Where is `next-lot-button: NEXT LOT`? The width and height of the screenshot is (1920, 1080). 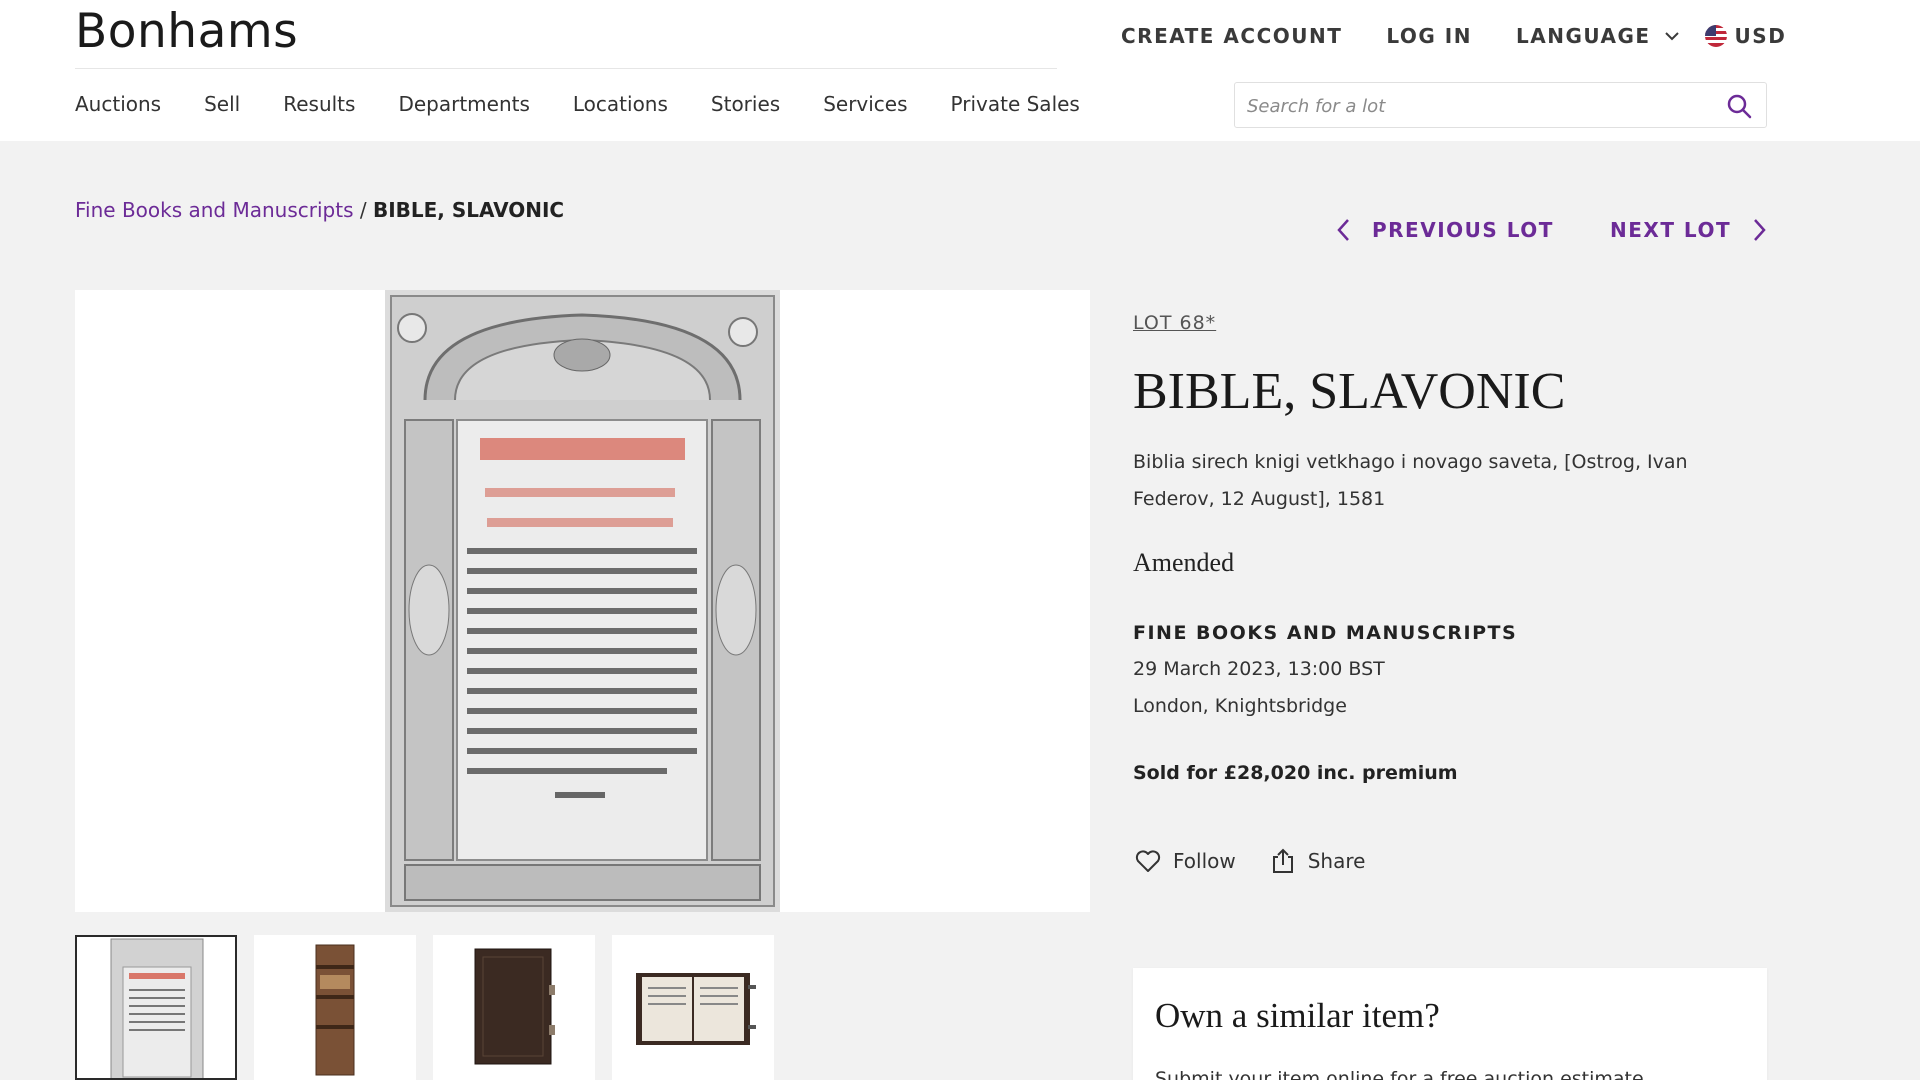 next-lot-button: NEXT LOT is located at coordinates (1689, 230).